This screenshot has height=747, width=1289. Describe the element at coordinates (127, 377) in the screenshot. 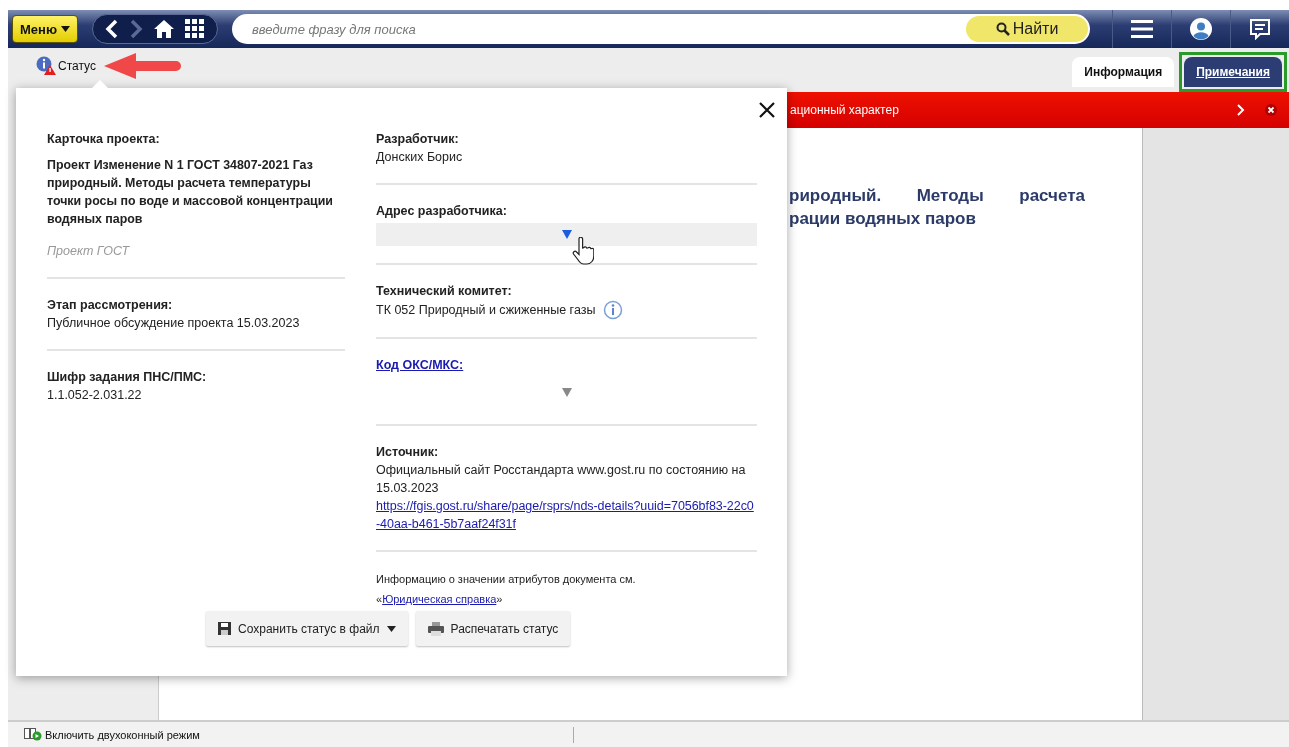

I see `field-label: Шифр задания ПНС/ПМС:` at that location.